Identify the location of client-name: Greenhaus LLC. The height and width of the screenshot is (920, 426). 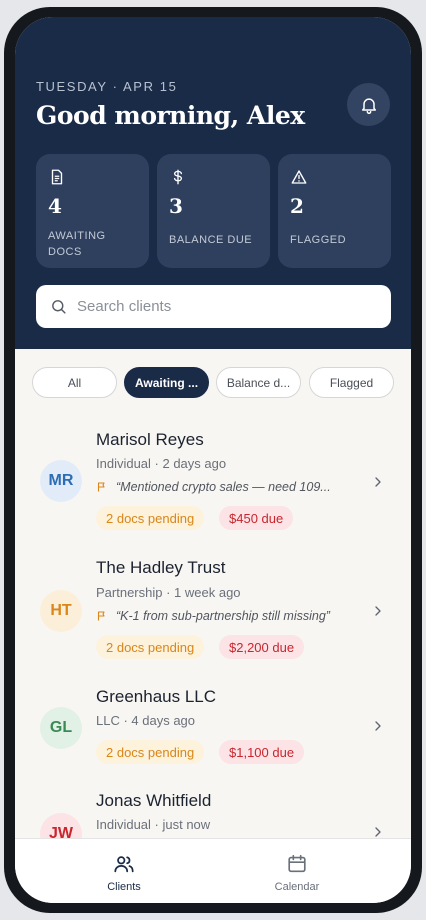
(156, 696).